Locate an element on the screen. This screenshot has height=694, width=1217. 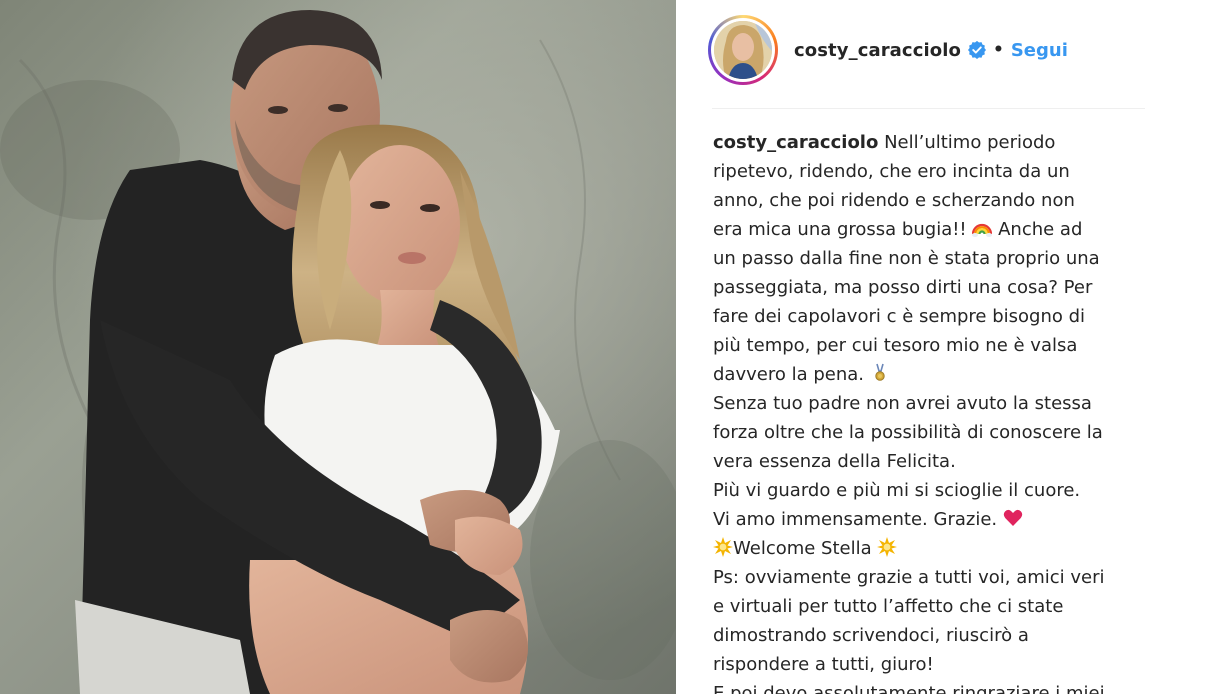
caption-line: era mica una grossa bugia!! Anche ad is located at coordinates (933, 229).